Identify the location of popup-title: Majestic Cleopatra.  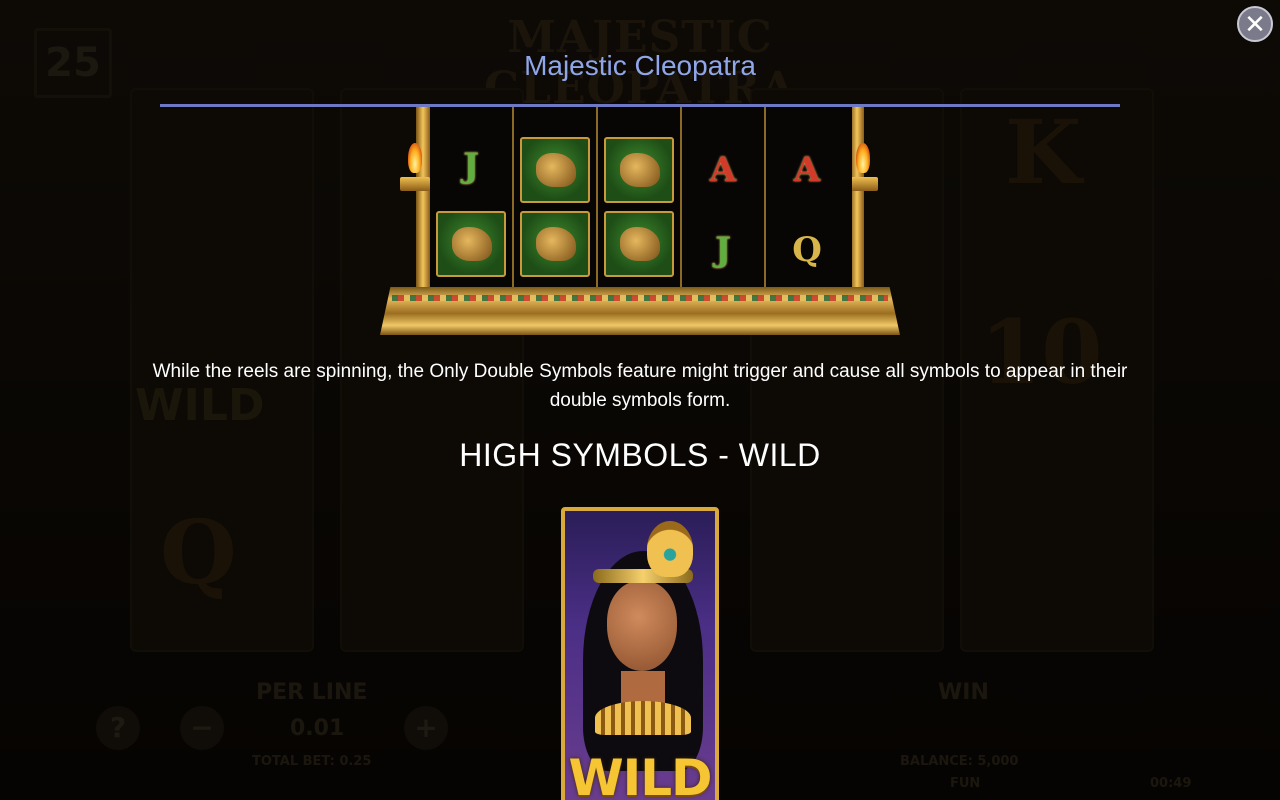
(640, 65).